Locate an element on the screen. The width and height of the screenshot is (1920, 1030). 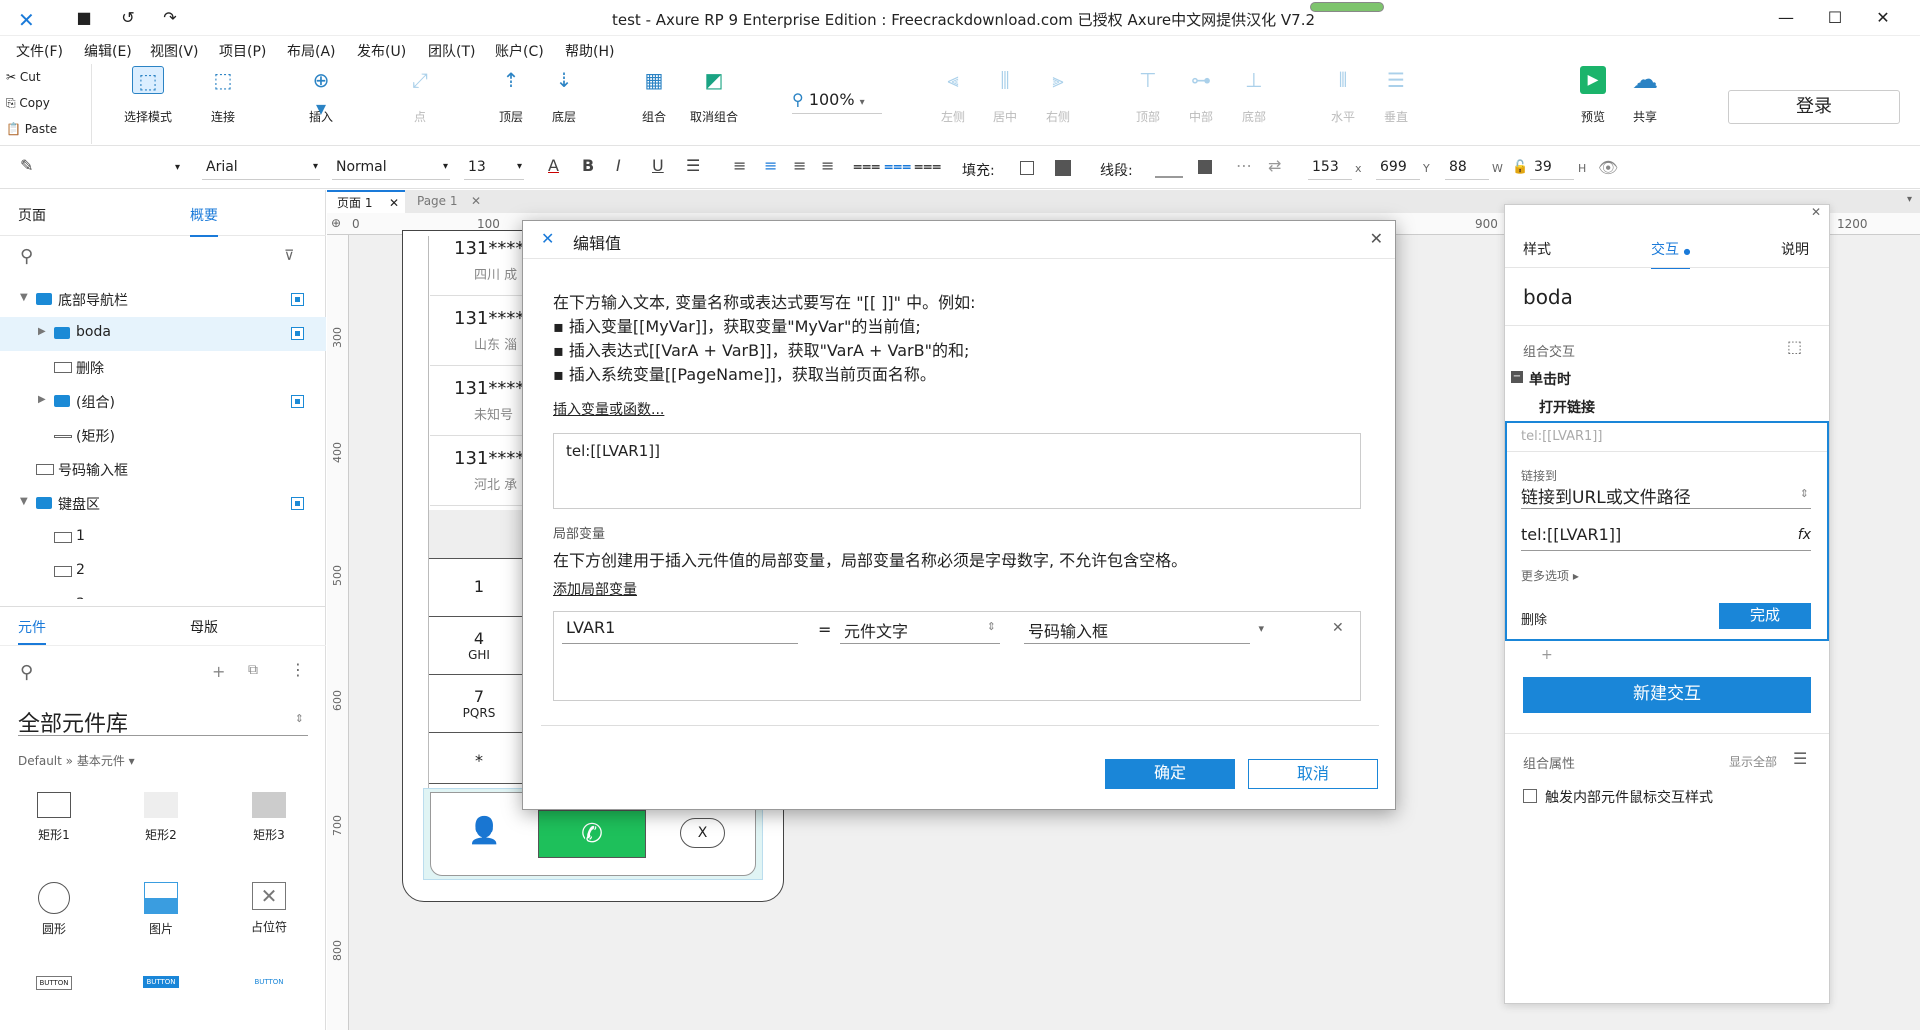
lock-ratio-icon: 🔓 is located at coordinates (1520, 167).